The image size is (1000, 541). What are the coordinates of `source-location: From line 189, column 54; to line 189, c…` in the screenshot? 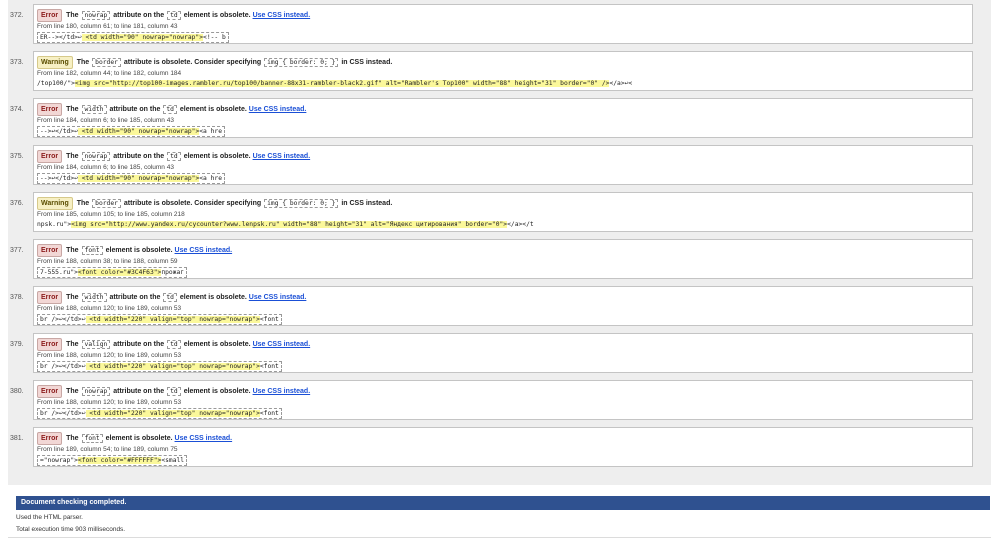 It's located at (107, 449).